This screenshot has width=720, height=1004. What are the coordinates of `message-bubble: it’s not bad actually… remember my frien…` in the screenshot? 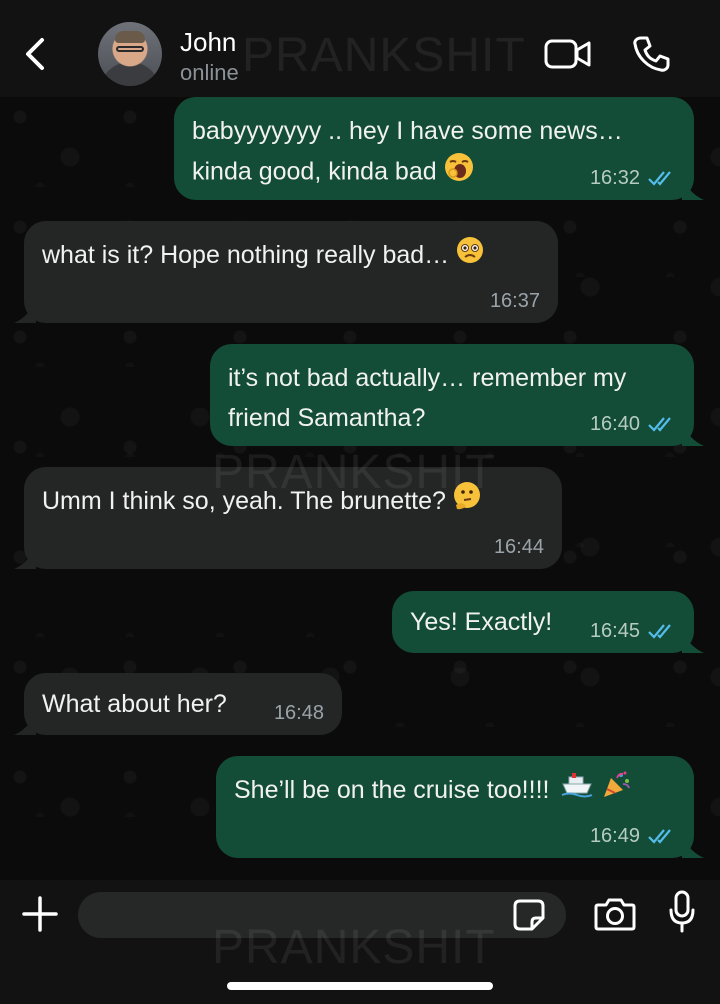 It's located at (457, 395).